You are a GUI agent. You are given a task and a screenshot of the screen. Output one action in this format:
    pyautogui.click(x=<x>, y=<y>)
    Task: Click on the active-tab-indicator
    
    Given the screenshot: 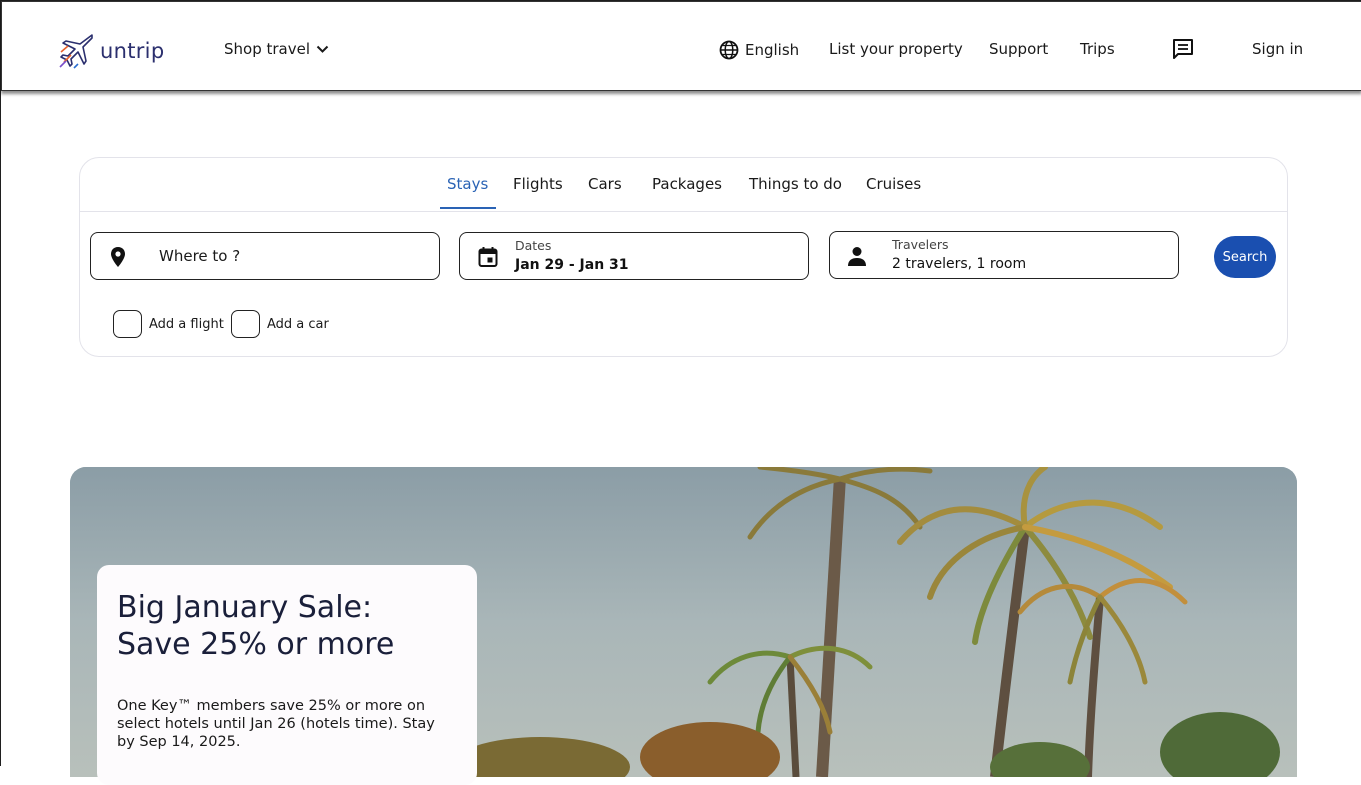 What is the action you would take?
    pyautogui.click(x=468, y=208)
    